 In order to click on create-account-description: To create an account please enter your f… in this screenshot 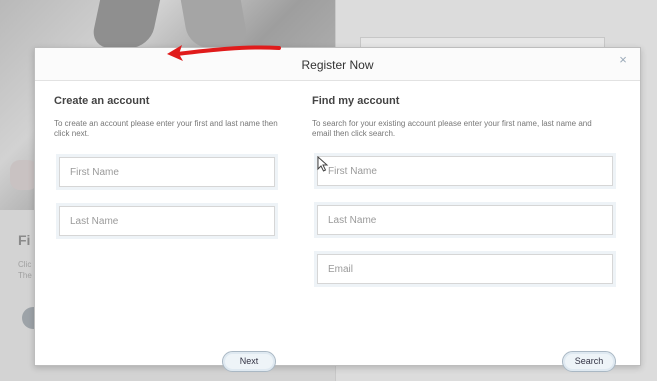, I will do `click(166, 128)`.